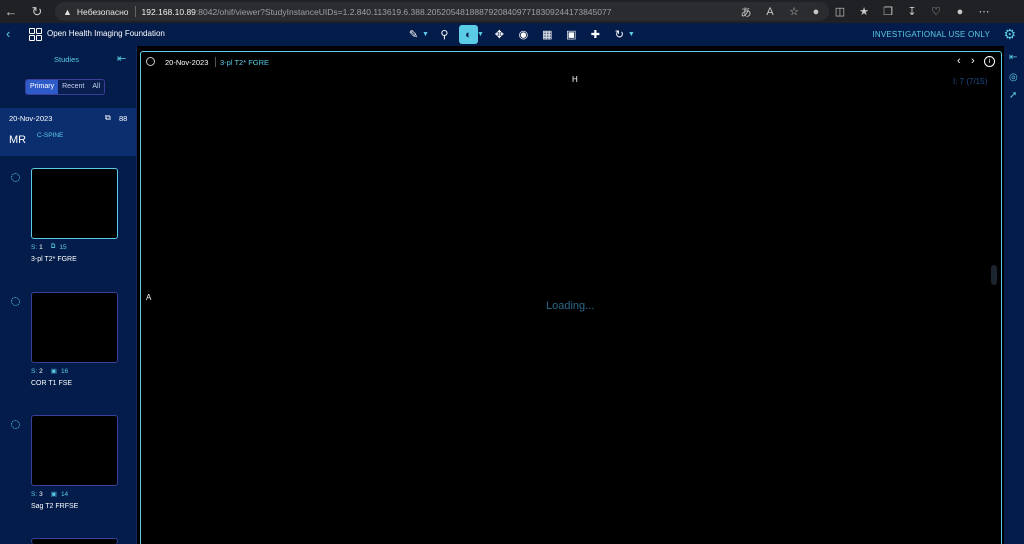 The height and width of the screenshot is (544, 1024). Describe the element at coordinates (571, 34) in the screenshot. I see `3d-cube-icon: ▣` at that location.